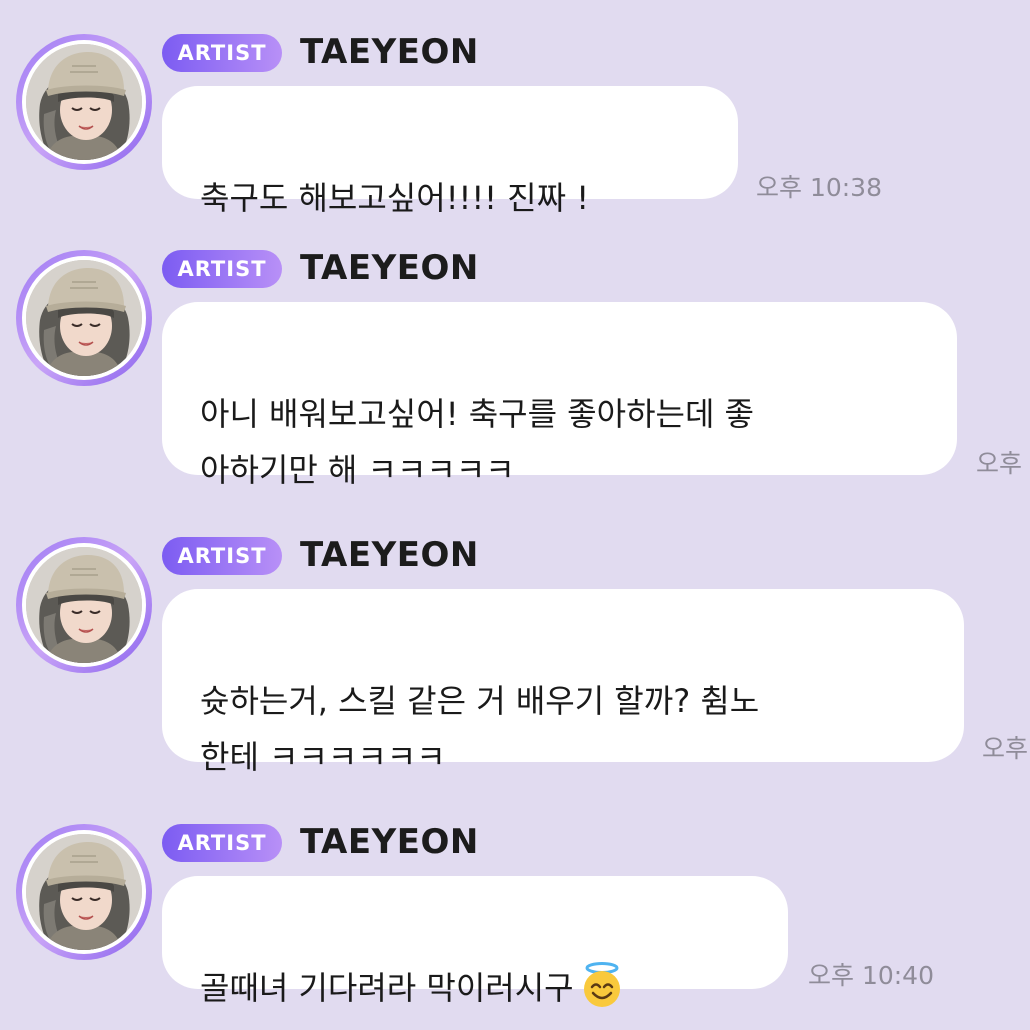 This screenshot has width=1030, height=1030. I want to click on message-text: 아니 배워보고싶어! 축구를 좋아하는데 좋 아하기만 해 ㅋㅋㅋㅋㅋ, so click(477, 442).